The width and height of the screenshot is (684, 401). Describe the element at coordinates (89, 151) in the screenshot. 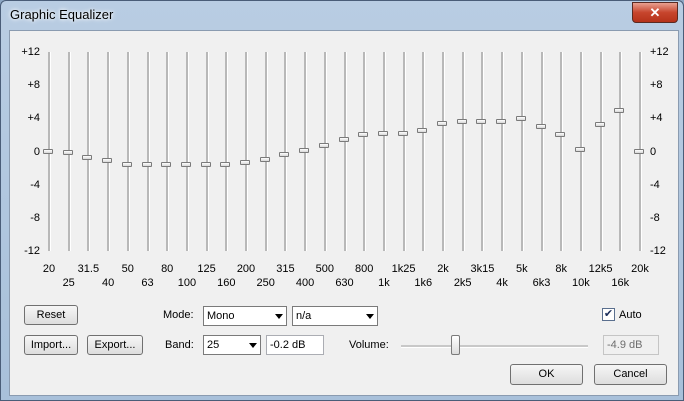

I see `band-slider-track-31.5` at that location.